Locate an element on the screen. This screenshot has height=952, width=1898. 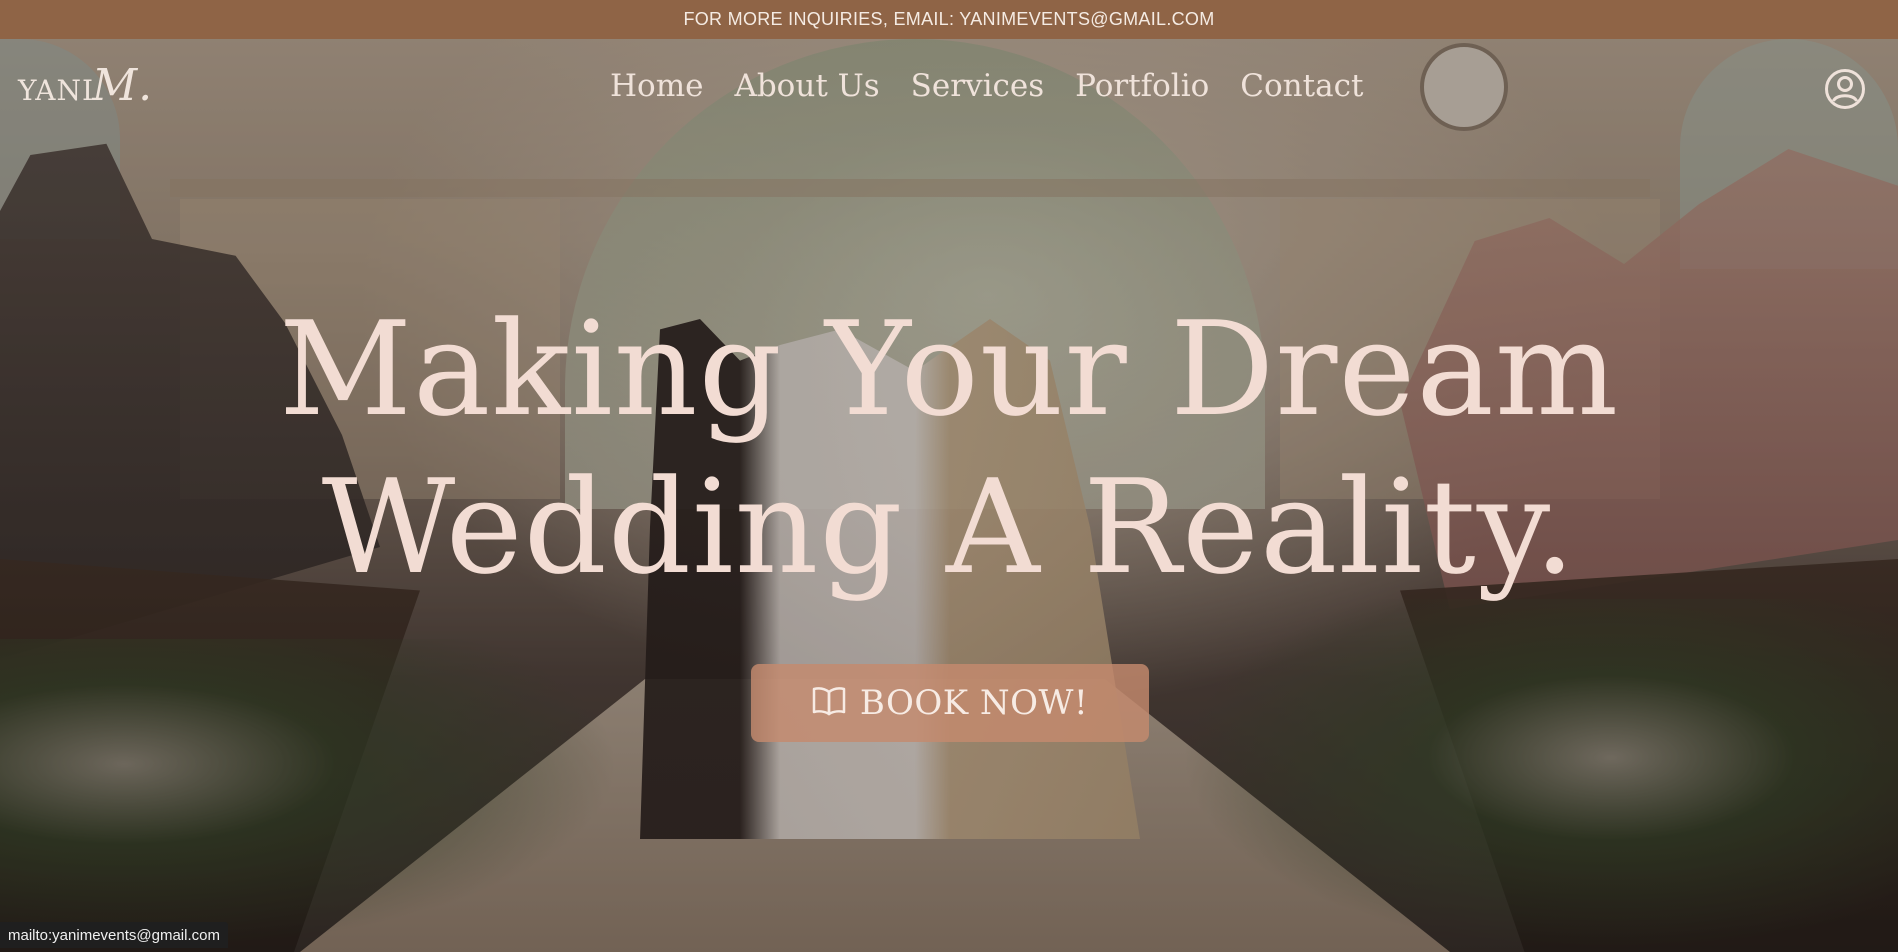
main-nav: Home About Us Services Portfolio Contact is located at coordinates (986, 86).